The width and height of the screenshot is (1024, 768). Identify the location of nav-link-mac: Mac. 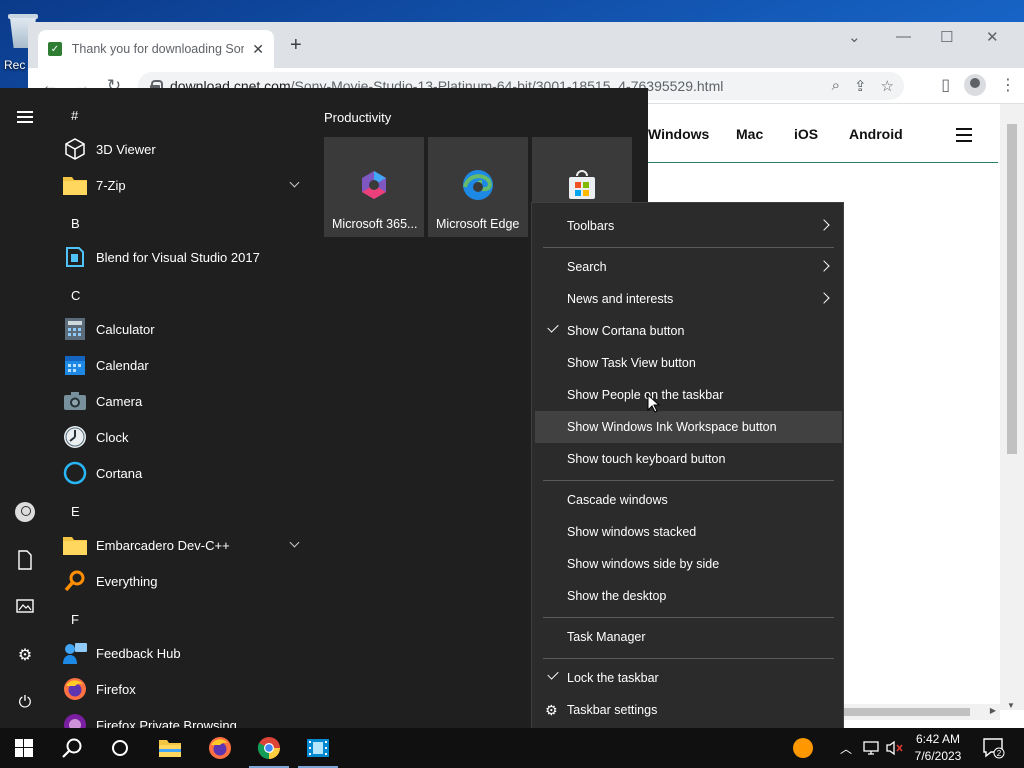
(765, 134).